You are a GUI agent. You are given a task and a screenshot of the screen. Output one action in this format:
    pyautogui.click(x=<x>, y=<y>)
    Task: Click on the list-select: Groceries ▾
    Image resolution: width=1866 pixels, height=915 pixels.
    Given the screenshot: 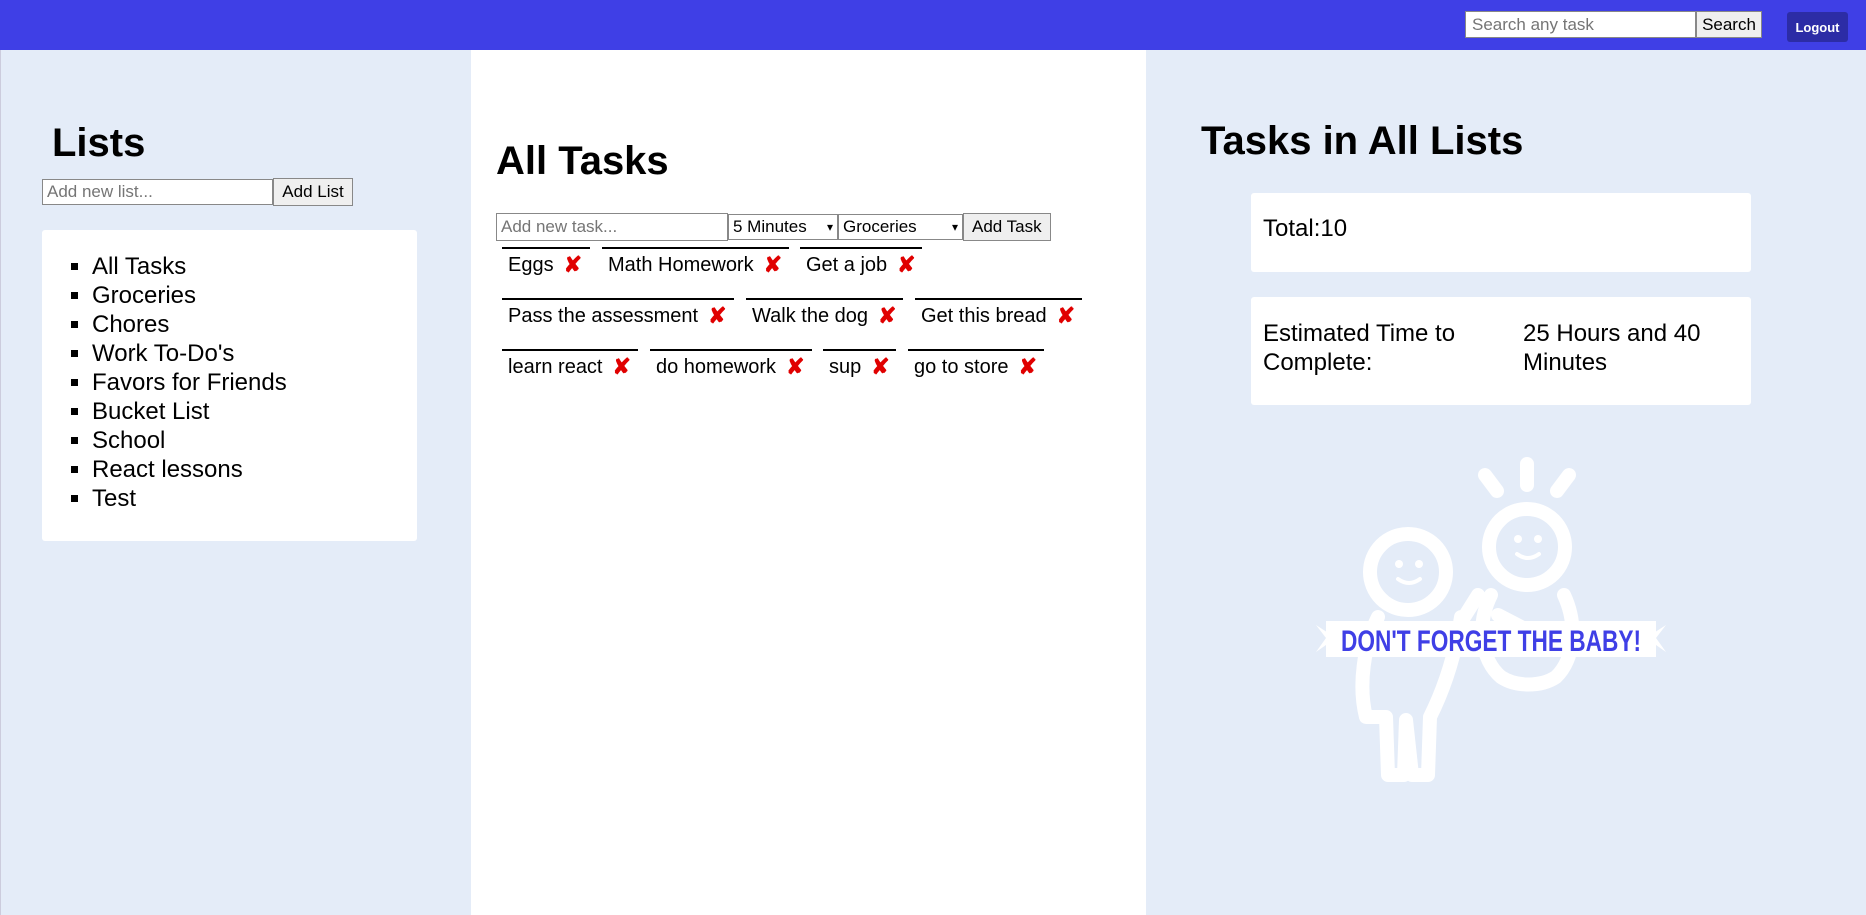 What is the action you would take?
    pyautogui.click(x=900, y=227)
    